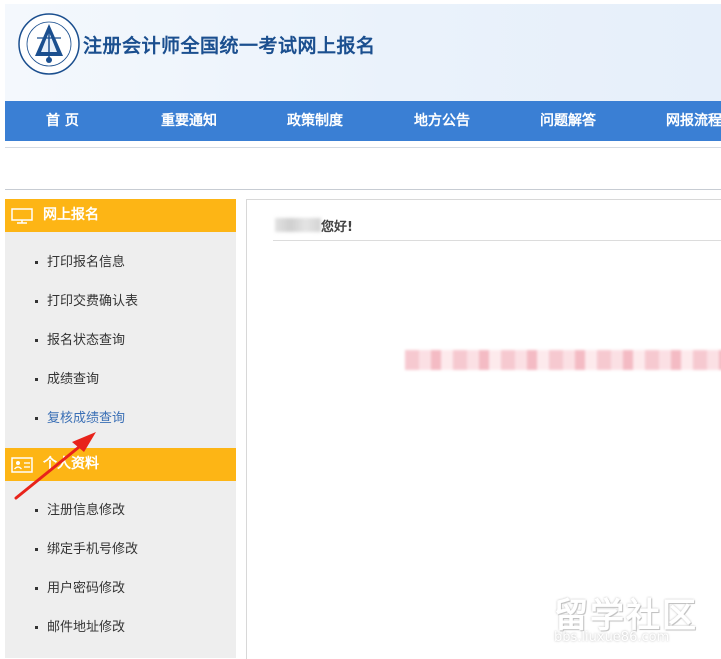 Image resolution: width=721 pixels, height=659 pixels. I want to click on section-header-online-registration: 网上报名, so click(120, 215).